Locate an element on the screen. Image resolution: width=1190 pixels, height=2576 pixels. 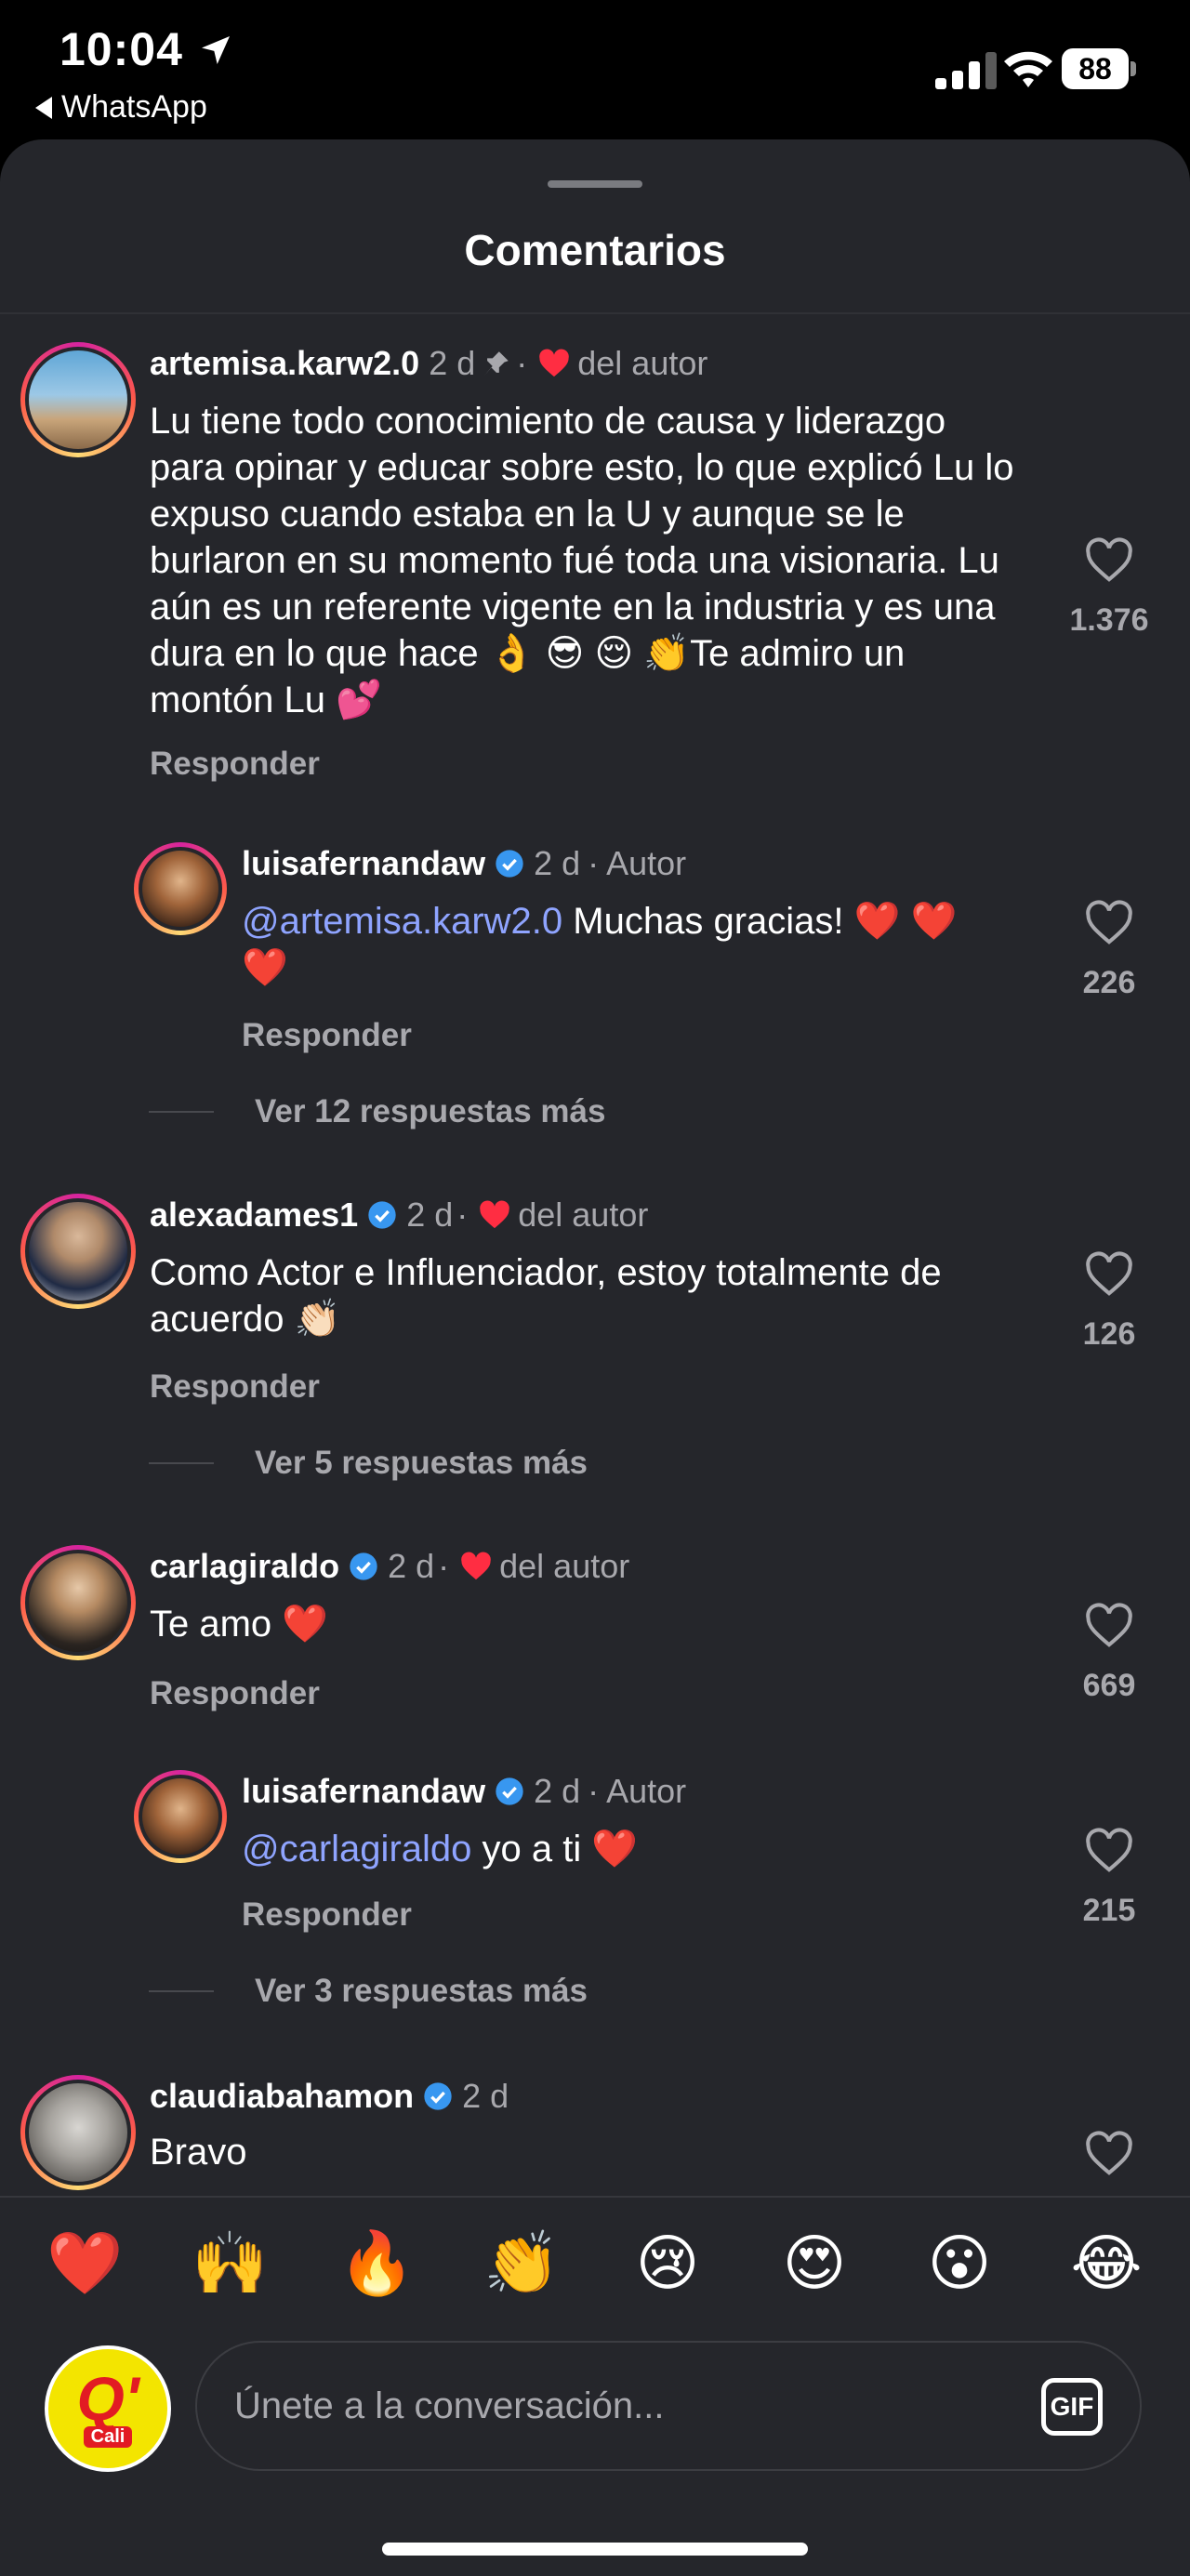
battery-indicator: 88 is located at coordinates (1099, 68).